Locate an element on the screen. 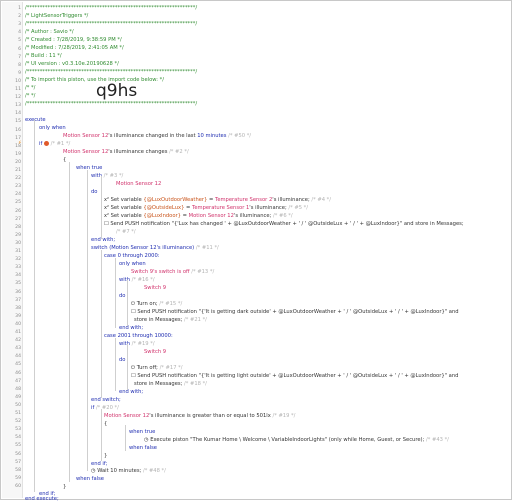  line-number: 7 is located at coordinates (19, 57).